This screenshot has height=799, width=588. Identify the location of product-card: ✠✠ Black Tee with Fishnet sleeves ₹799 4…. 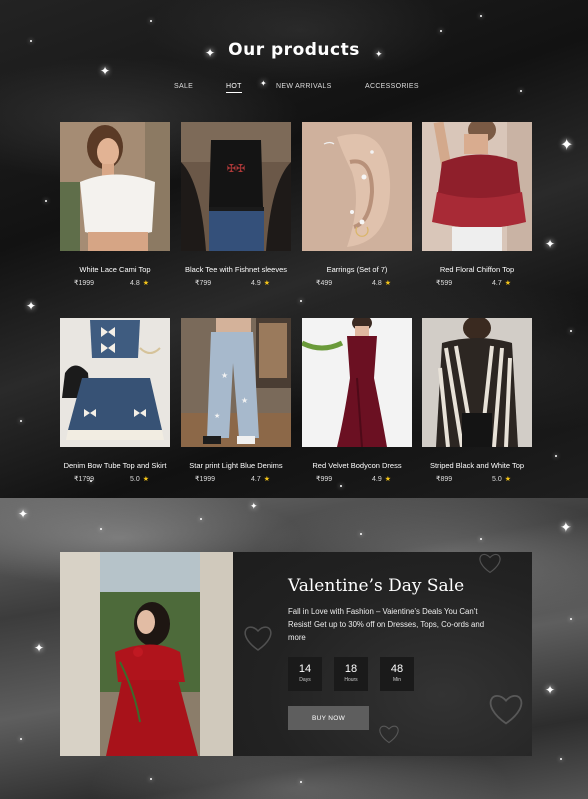
(236, 204).